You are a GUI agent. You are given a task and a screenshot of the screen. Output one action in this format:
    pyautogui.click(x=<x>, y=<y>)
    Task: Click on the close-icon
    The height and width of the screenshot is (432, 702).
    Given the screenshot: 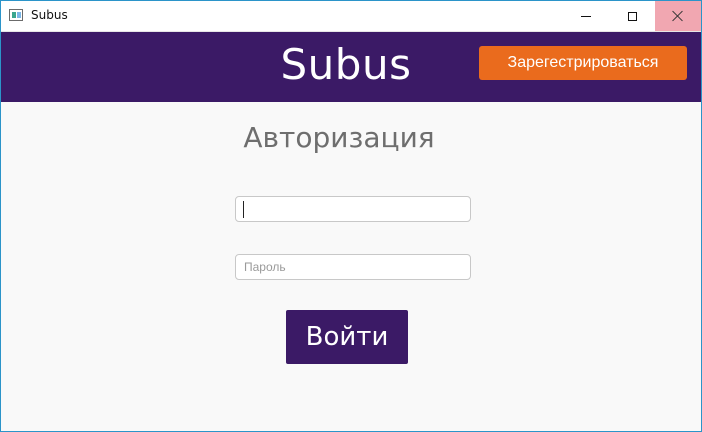 What is the action you would take?
    pyautogui.click(x=678, y=16)
    